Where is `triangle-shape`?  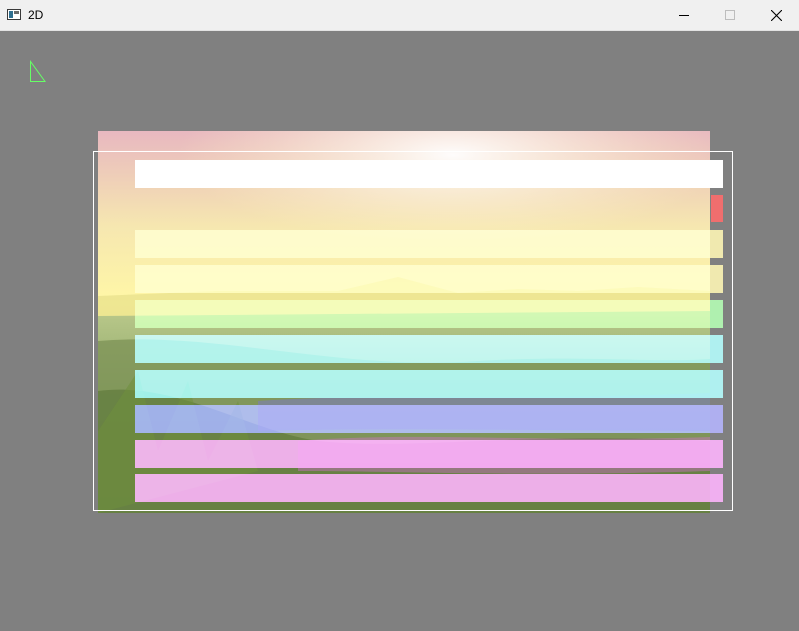
triangle-shape is located at coordinates (38, 71).